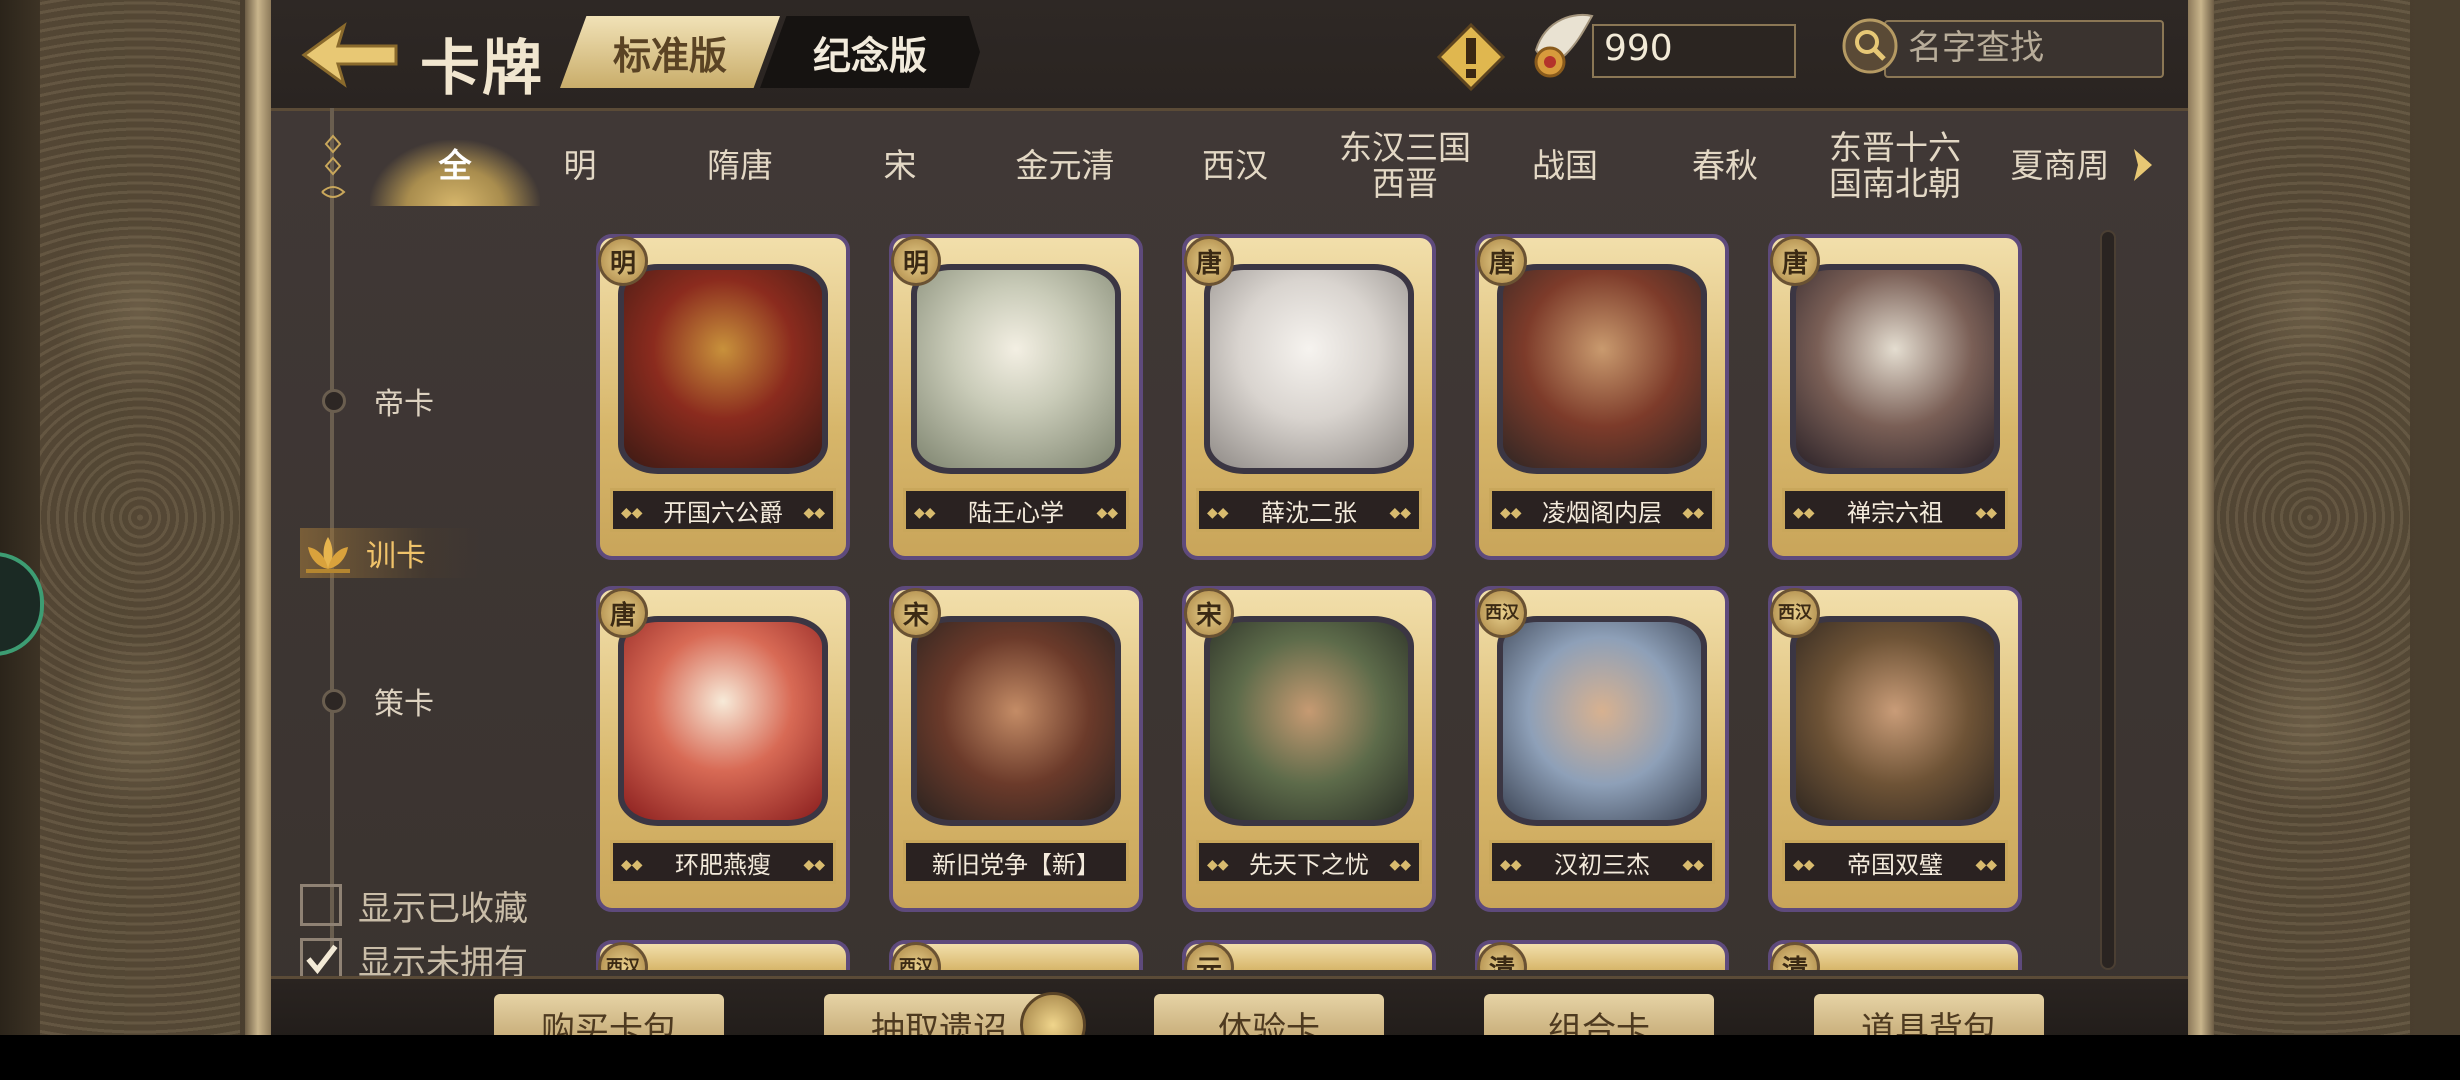 This screenshot has height=1080, width=2460. What do you see at coordinates (723, 397) in the screenshot?
I see `card-item: 明 ◆◆ 开国六公爵 ◆◆` at bounding box center [723, 397].